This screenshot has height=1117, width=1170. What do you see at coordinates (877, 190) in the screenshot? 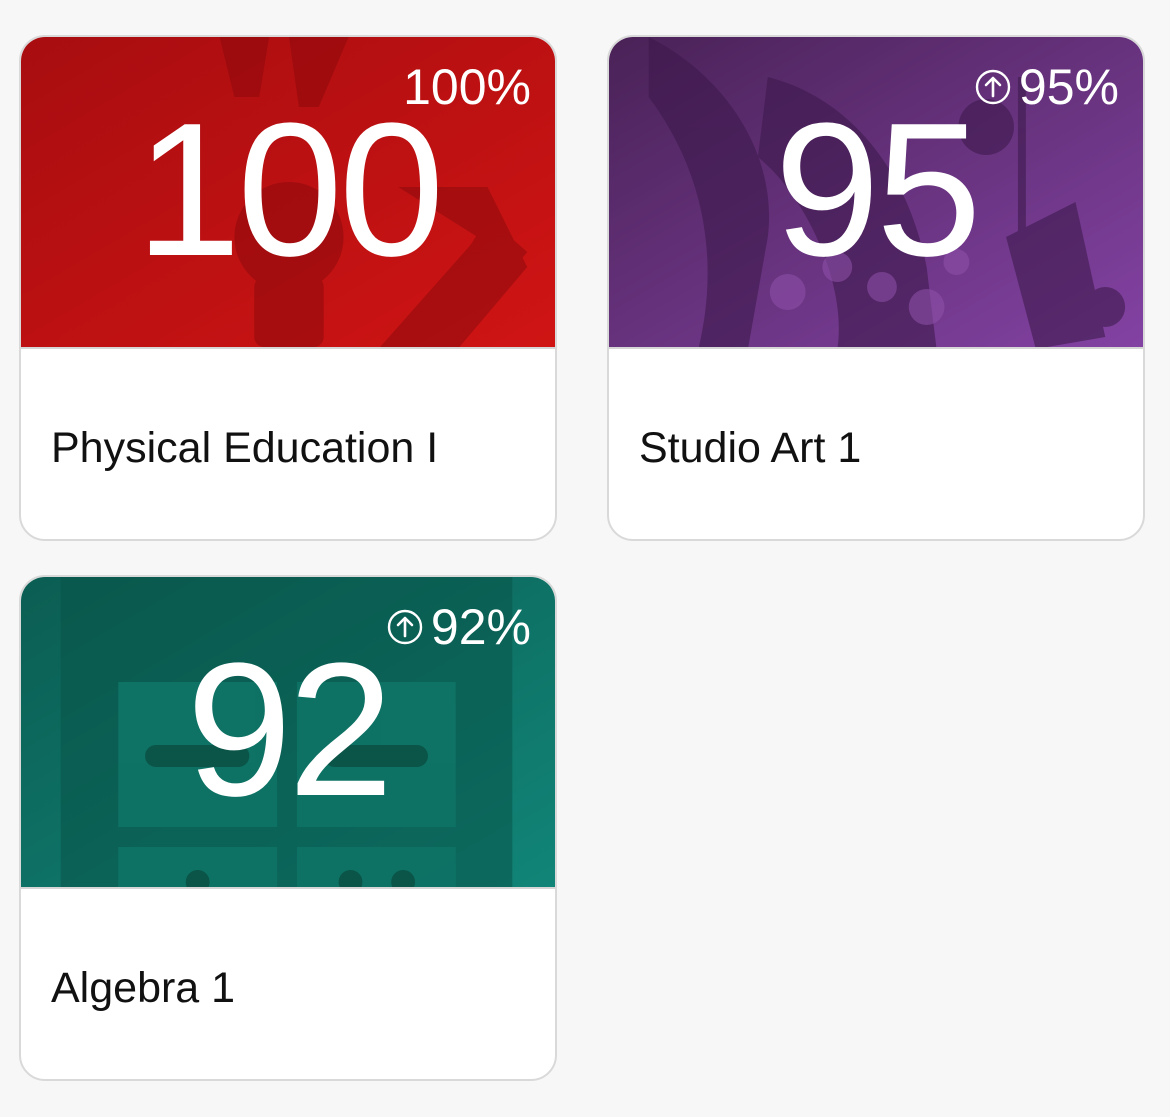
I see `grade-value: 95` at bounding box center [877, 190].